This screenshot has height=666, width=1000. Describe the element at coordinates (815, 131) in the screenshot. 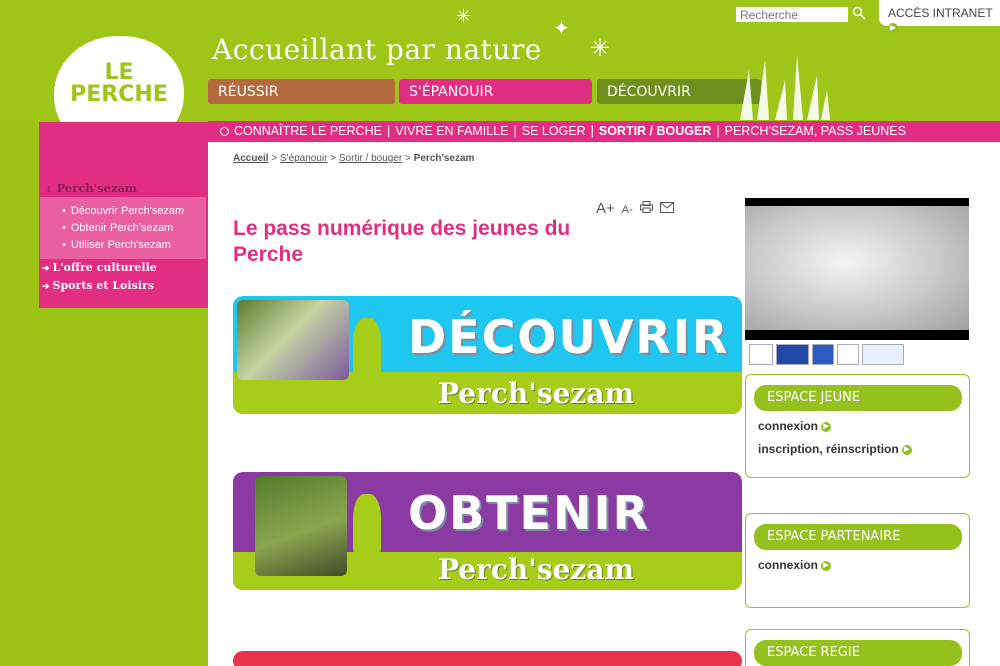

I see `subnav-item-perchsezam: PERCH'SEZAM, PASS JEUNES` at that location.